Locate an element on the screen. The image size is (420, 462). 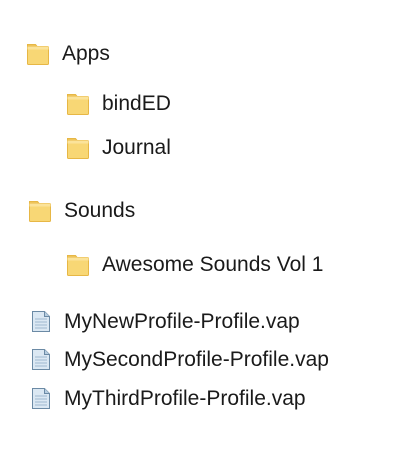
tree-item-mythirdprofile: MyThirdProfile-Profile.vap is located at coordinates (167, 398).